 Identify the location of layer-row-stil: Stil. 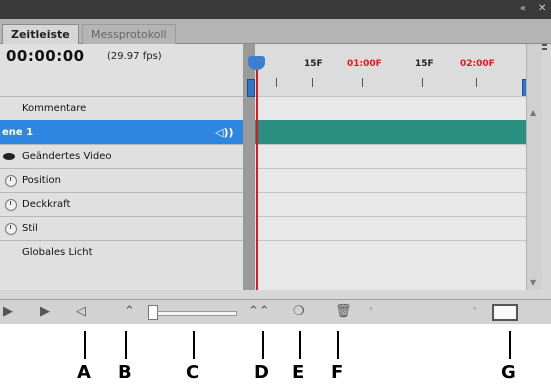
(121, 228).